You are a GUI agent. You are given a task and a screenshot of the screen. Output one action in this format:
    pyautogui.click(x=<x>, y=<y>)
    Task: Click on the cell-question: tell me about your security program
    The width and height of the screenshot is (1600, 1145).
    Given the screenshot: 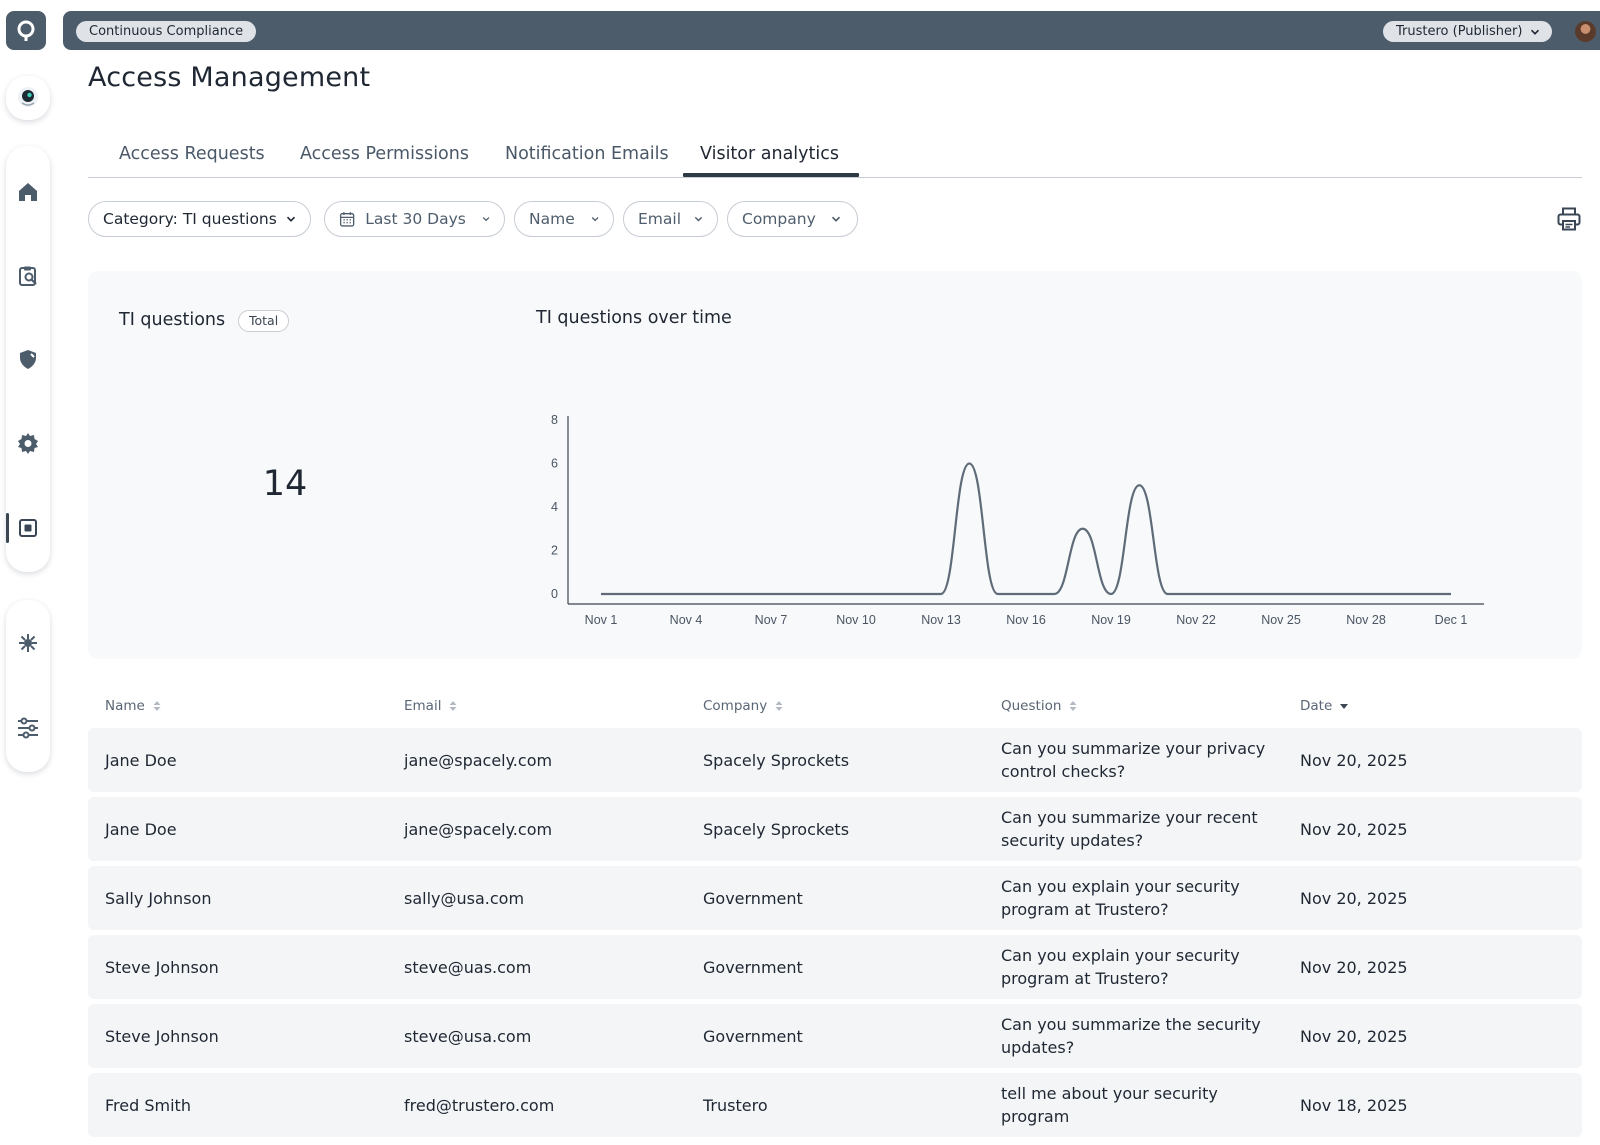 What is the action you would take?
    pyautogui.click(x=1109, y=1105)
    